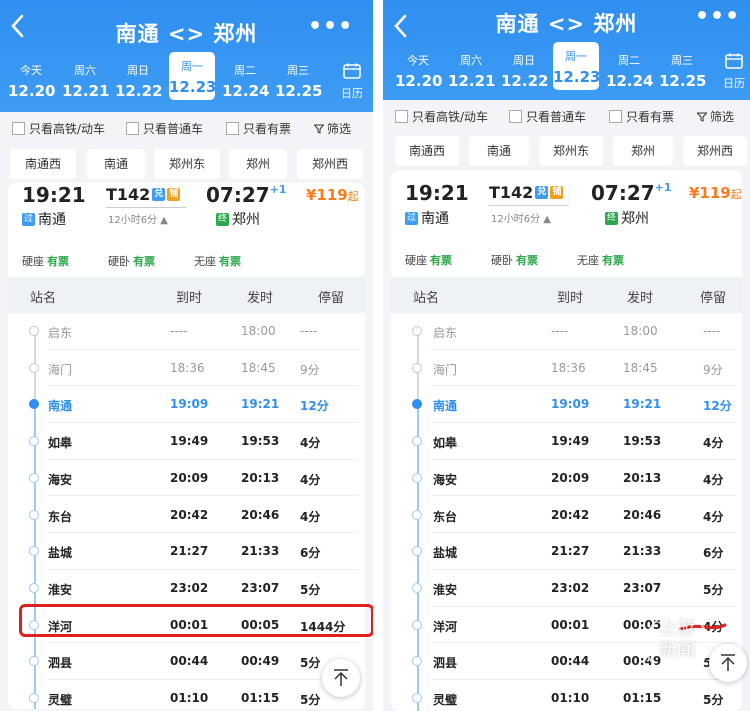 Image resolution: width=750 pixels, height=711 pixels. What do you see at coordinates (426, 298) in the screenshot?
I see `col-station: 站名` at bounding box center [426, 298].